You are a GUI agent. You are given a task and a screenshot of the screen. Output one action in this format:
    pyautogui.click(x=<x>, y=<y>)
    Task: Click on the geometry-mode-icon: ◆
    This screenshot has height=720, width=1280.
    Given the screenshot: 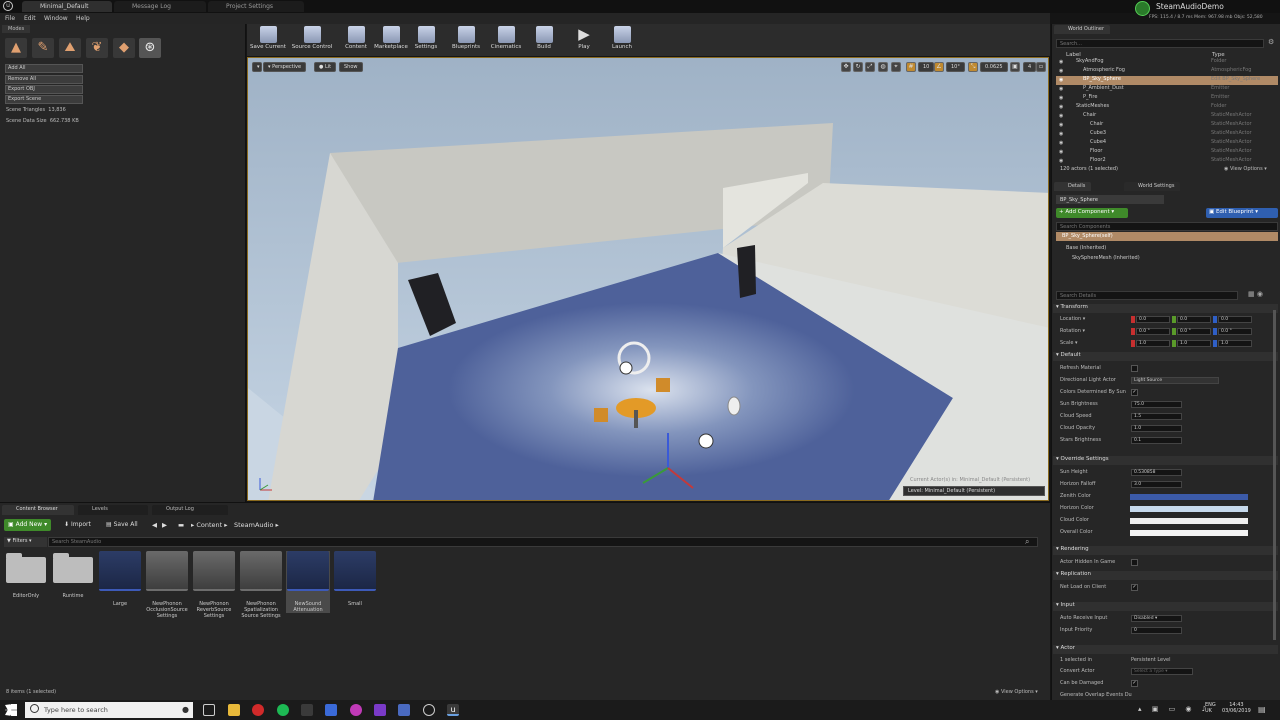 What is the action you would take?
    pyautogui.click(x=124, y=48)
    